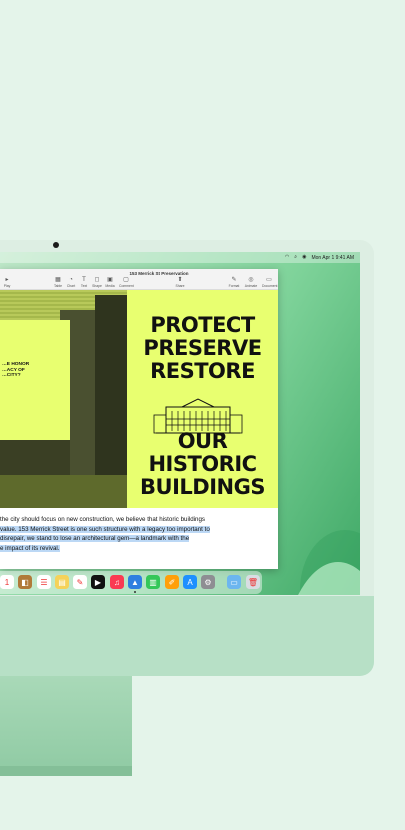 This screenshot has width=405, height=830. Describe the element at coordinates (304, 257) in the screenshot. I see `control-center-icon: ◉` at that location.